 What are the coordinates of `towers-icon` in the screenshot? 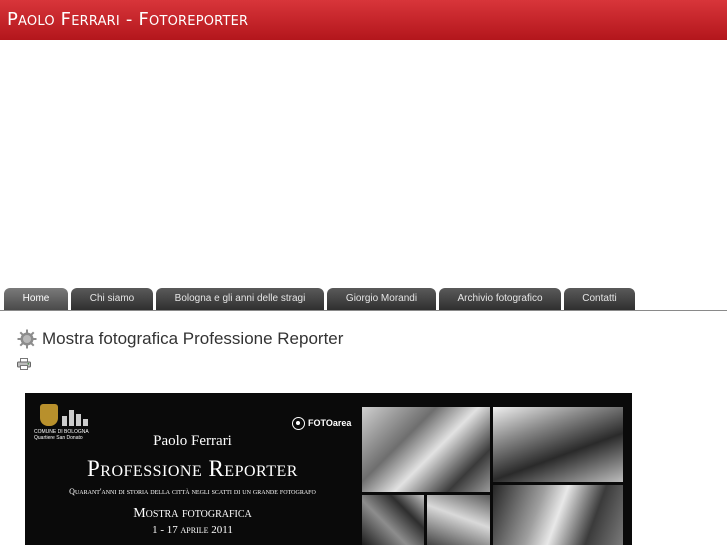 It's located at (75, 417).